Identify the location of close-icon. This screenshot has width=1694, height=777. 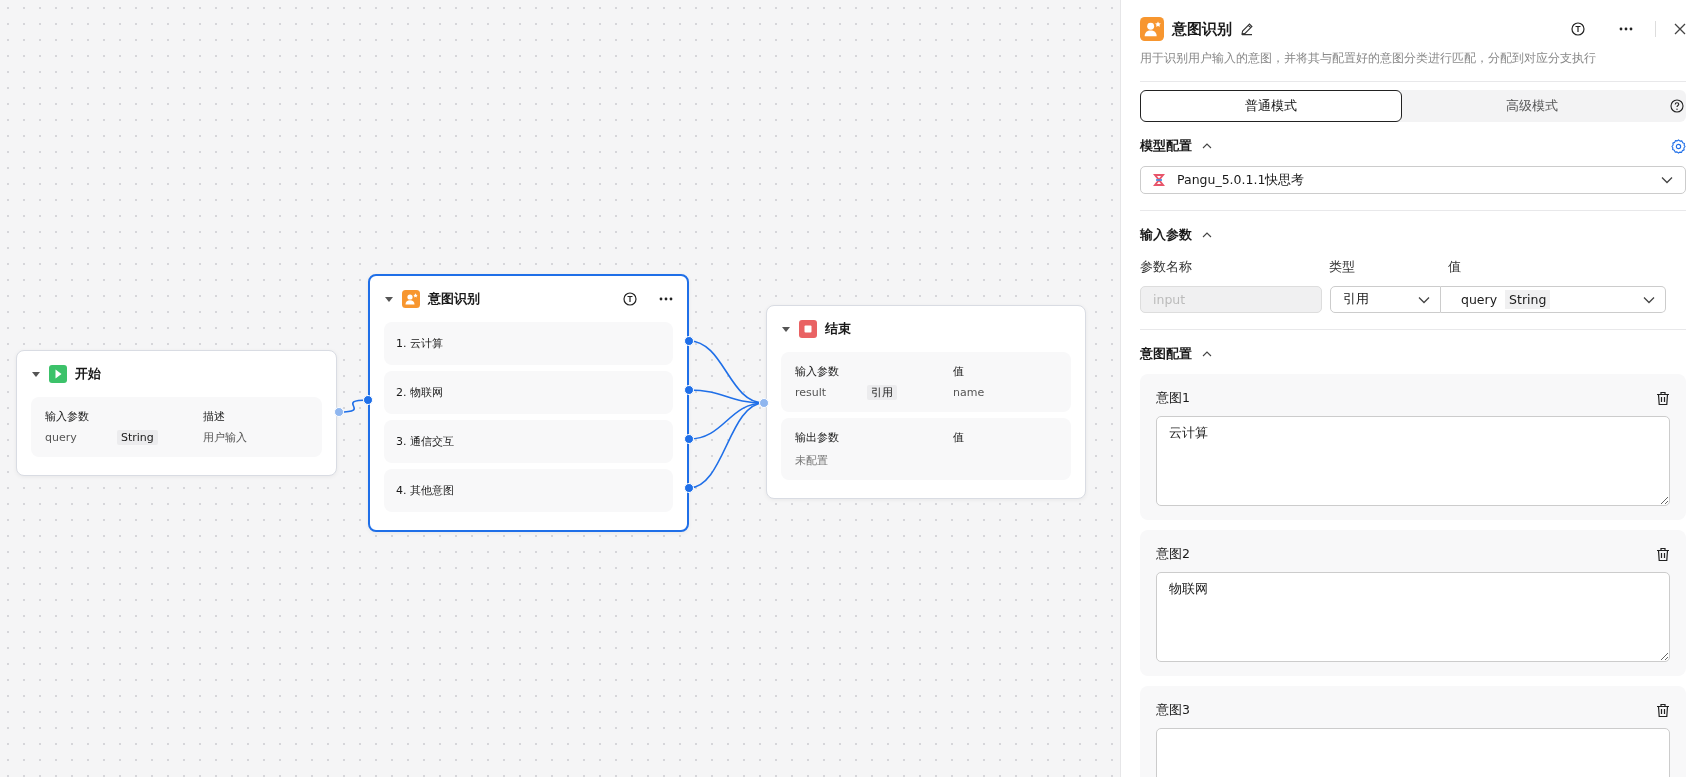
(1680, 29).